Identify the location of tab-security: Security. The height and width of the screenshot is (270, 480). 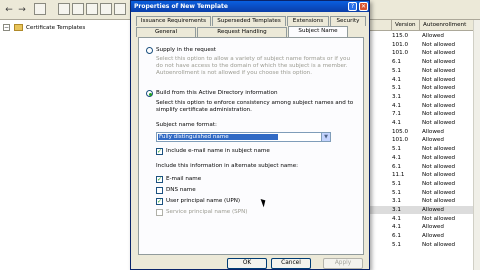
(348, 21).